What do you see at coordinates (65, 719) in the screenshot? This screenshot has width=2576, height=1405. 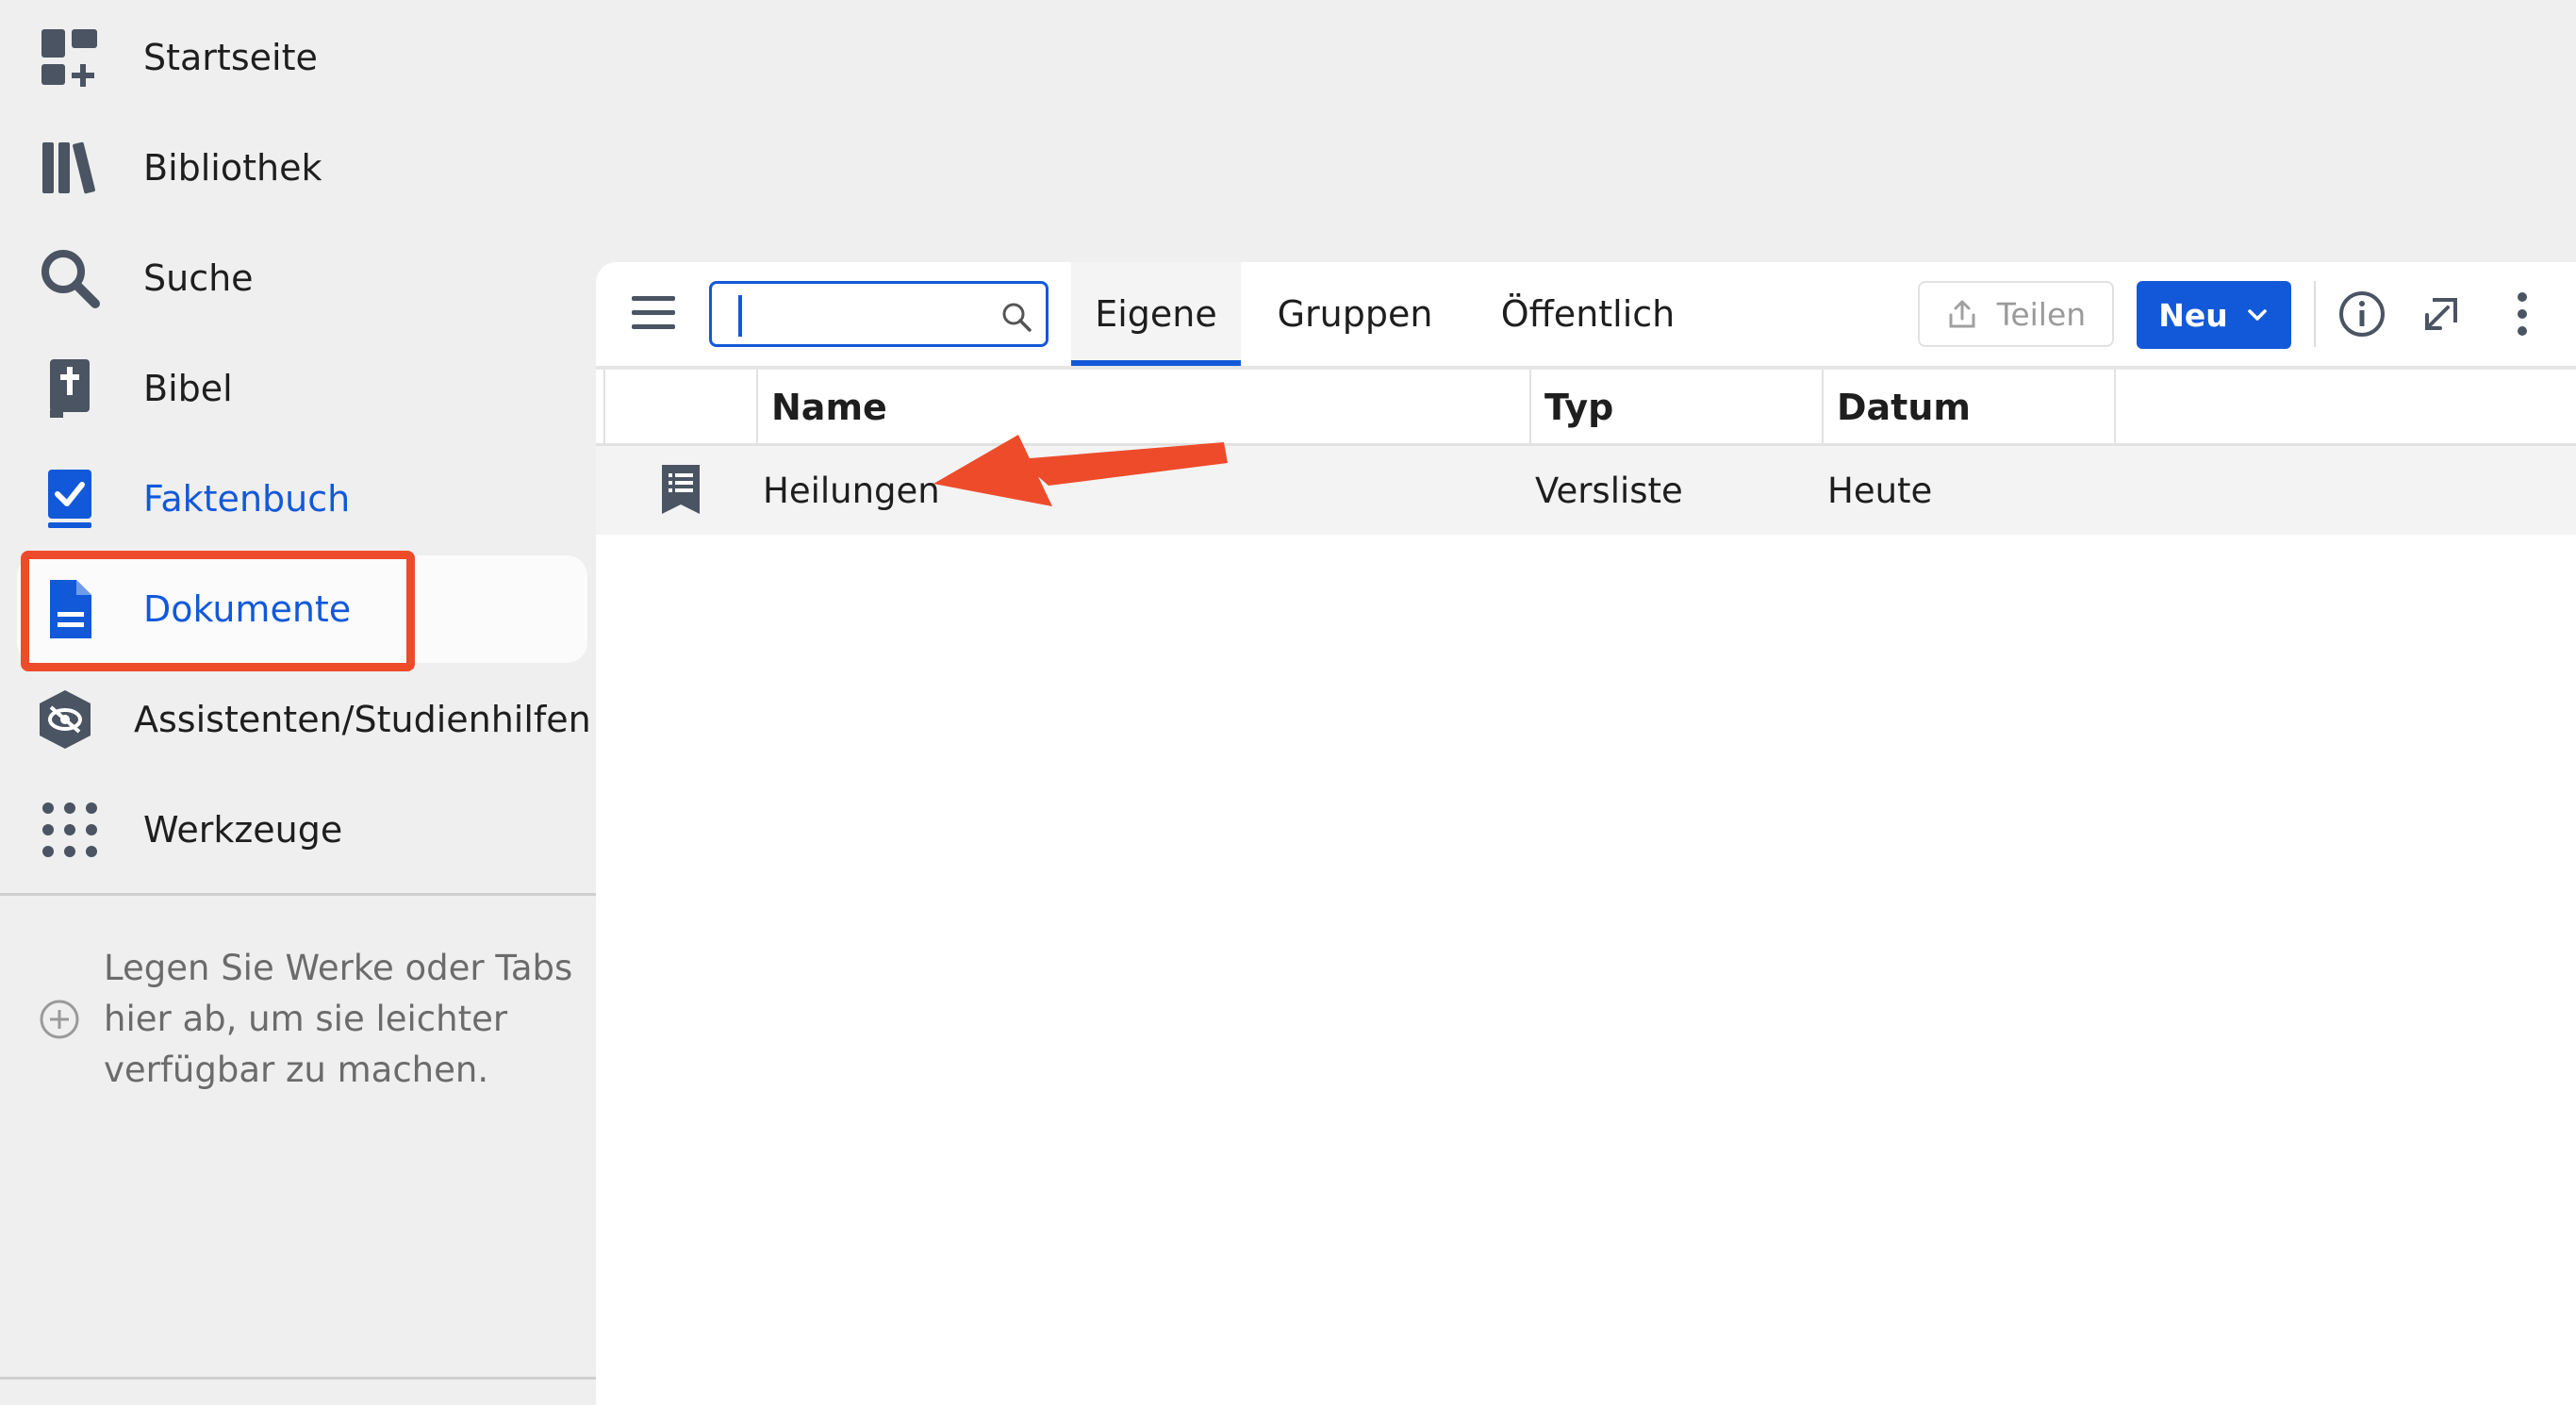 I see `guides-eye-icon` at bounding box center [65, 719].